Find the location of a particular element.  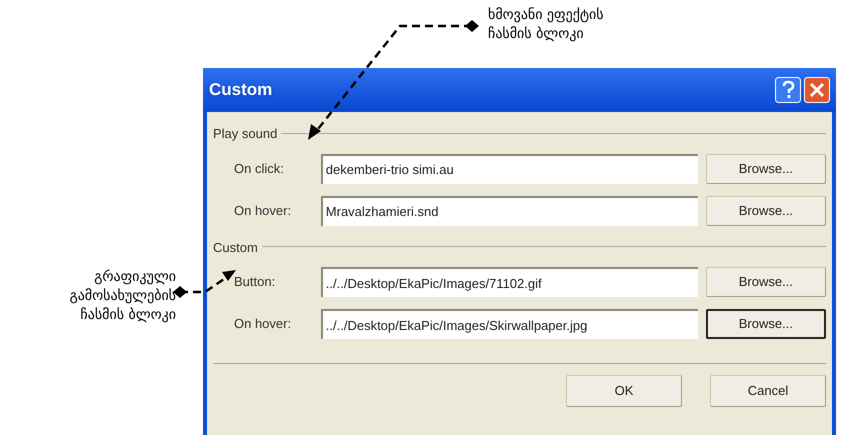

input-field: ../../Desktop/EkaPic/Images/Skirwallpaper.jpg is located at coordinates (509, 324).